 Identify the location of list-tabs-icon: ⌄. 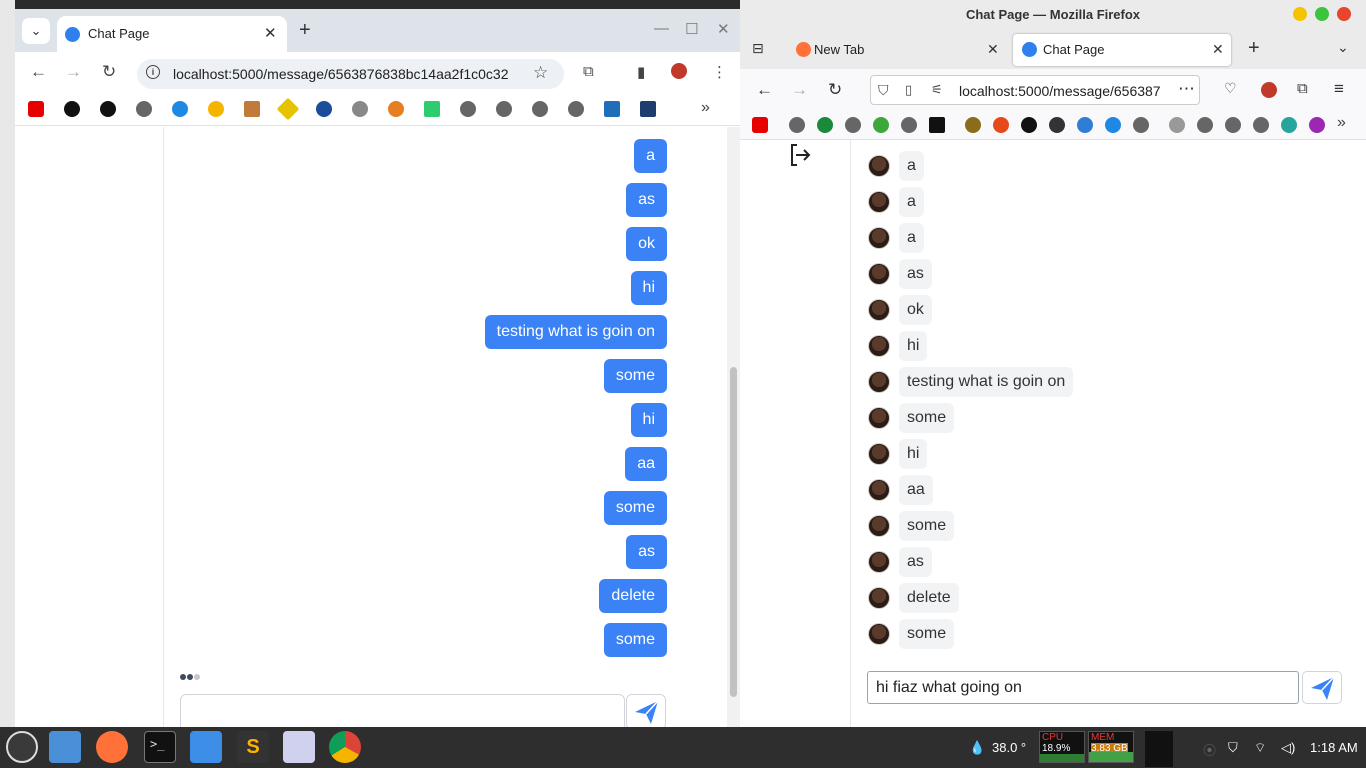
(1343, 47).